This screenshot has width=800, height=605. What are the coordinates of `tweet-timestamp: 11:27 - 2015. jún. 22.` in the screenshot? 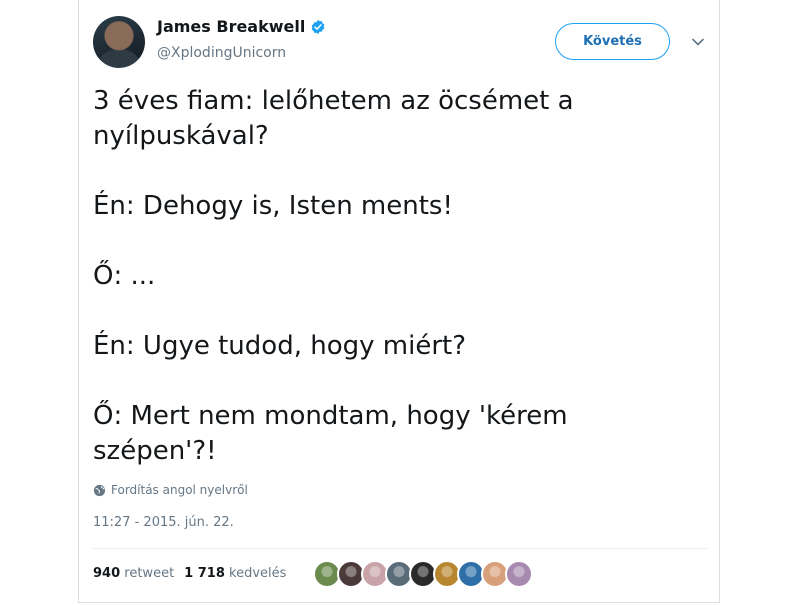 It's located at (163, 522).